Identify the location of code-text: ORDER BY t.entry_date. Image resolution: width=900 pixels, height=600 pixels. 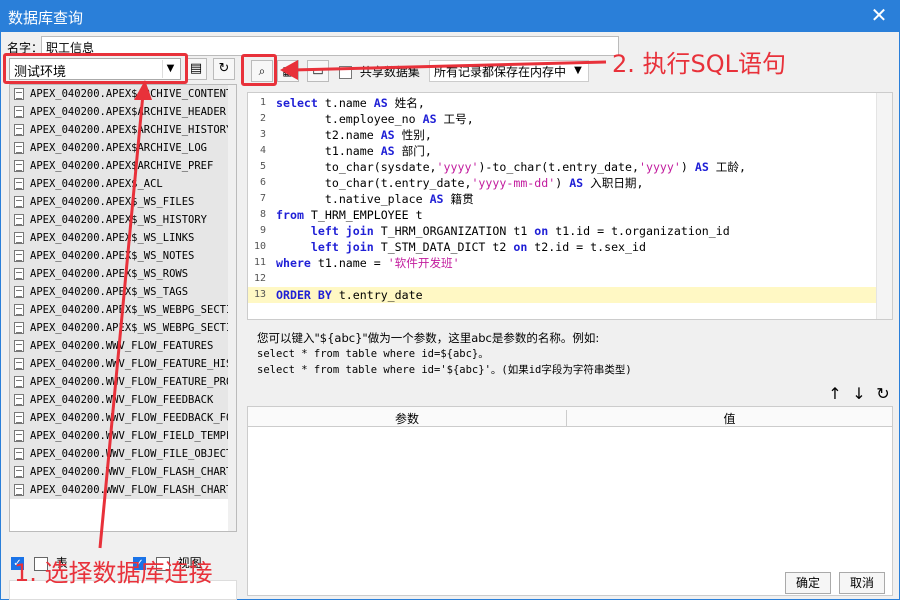
(349, 295).